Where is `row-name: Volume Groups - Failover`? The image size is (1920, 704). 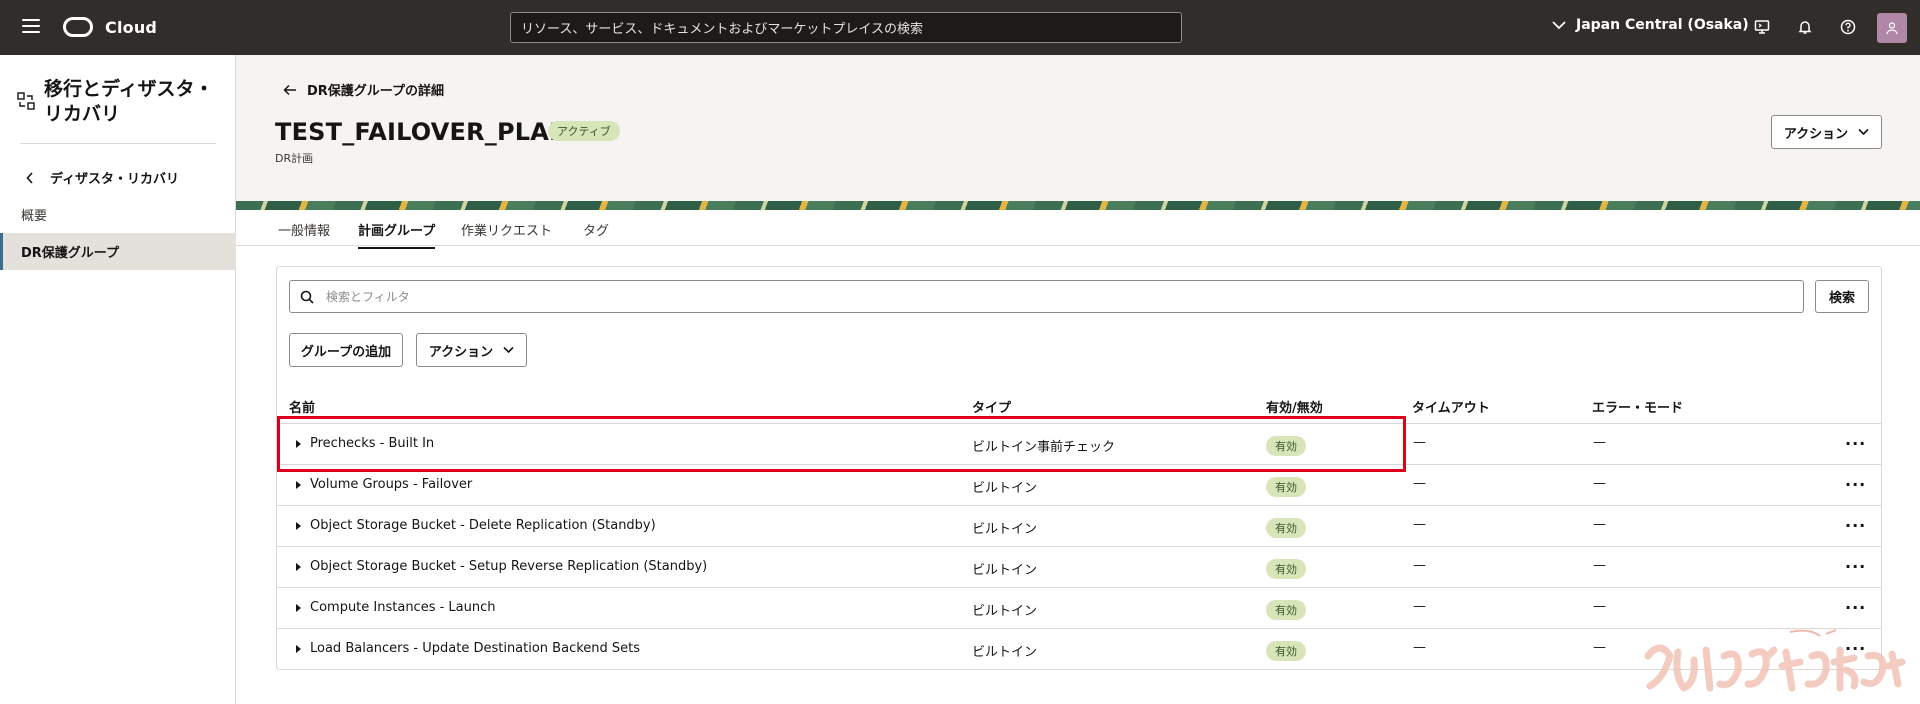
row-name: Volume Groups - Failover is located at coordinates (391, 484).